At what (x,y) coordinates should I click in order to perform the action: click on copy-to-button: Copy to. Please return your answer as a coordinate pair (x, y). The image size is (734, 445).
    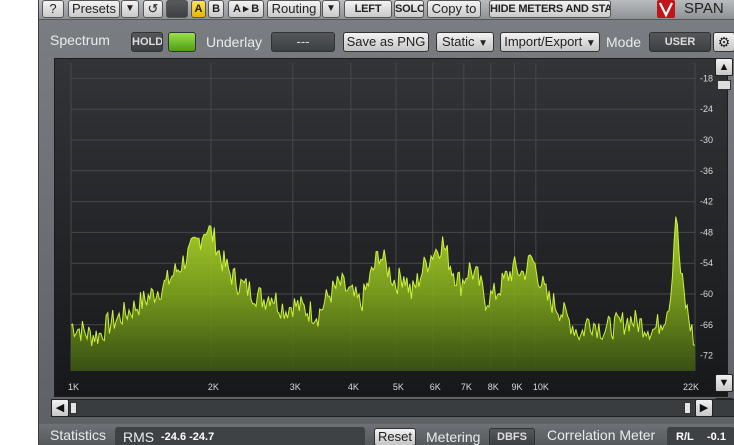
    Looking at the image, I should click on (454, 9).